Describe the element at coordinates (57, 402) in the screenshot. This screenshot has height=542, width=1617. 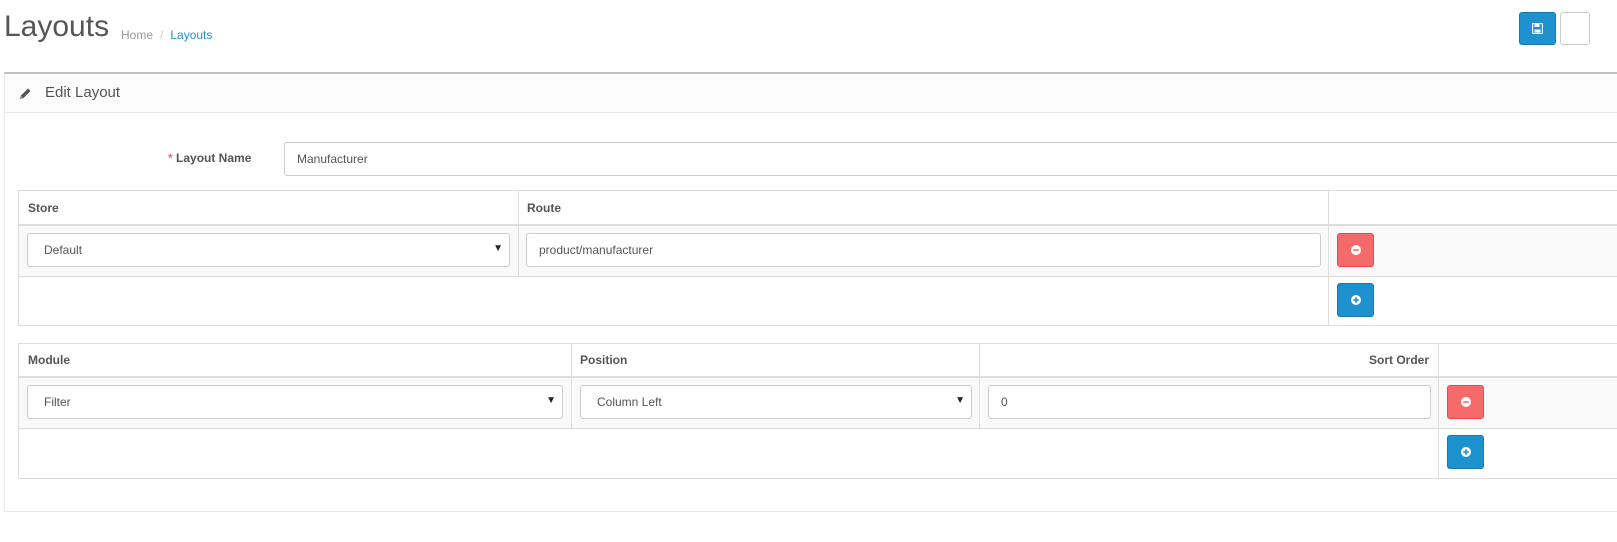
I see `module-select-value: Filter` at that location.